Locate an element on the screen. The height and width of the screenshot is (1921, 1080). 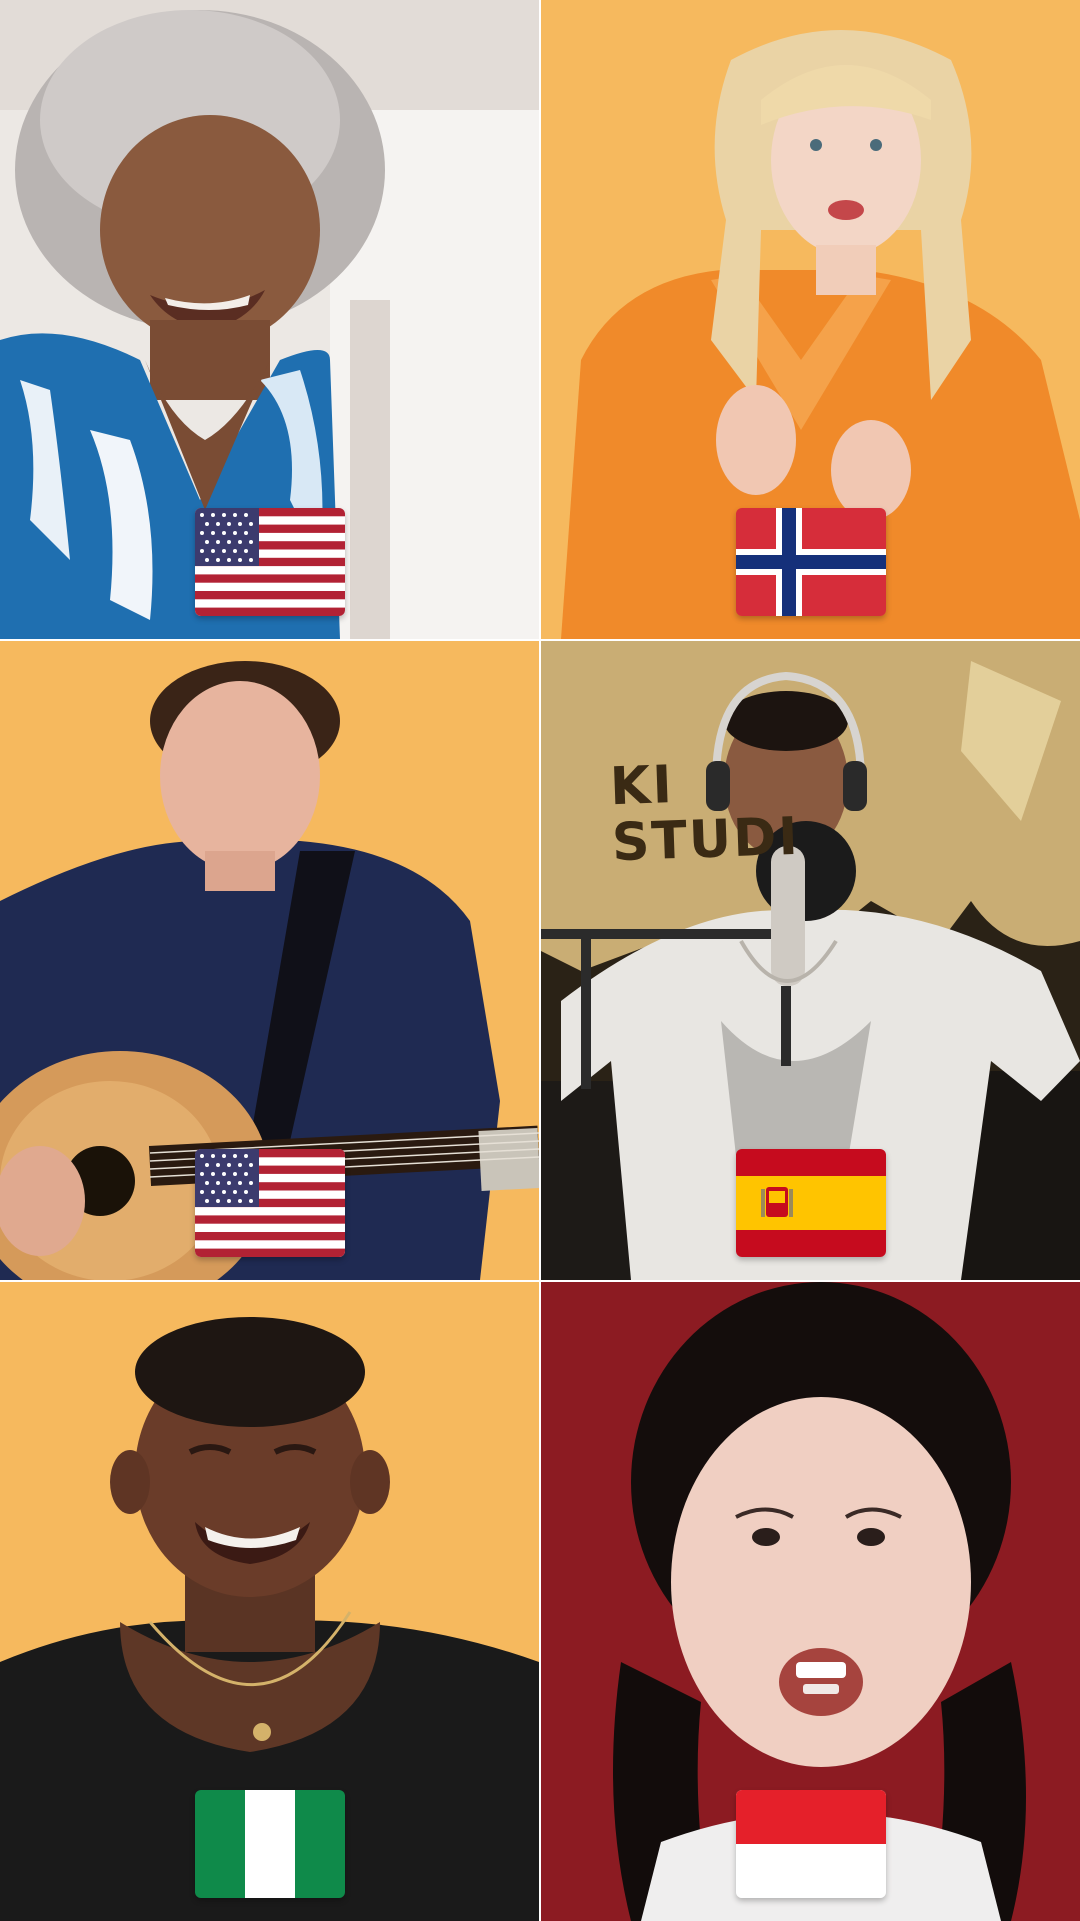
norway-flag-icon is located at coordinates (811, 562).